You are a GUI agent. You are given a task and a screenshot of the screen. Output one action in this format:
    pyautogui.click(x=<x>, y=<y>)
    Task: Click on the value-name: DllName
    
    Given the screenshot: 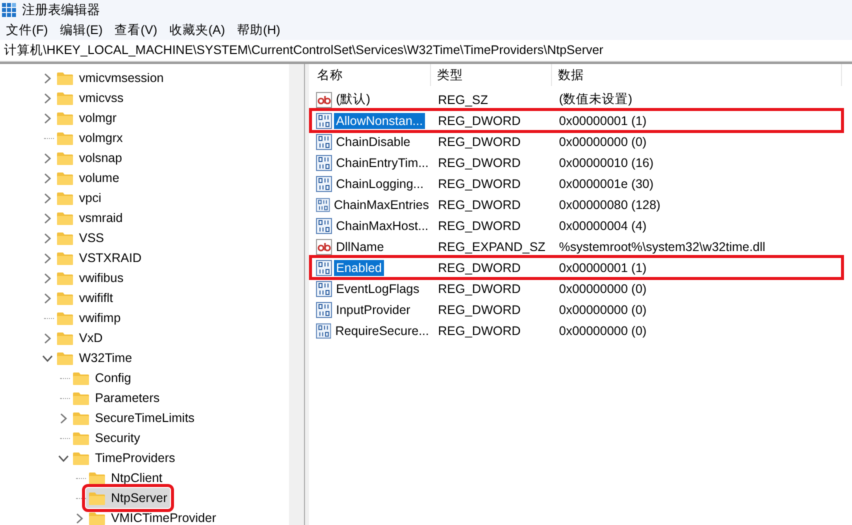 What is the action you would take?
    pyautogui.click(x=360, y=246)
    